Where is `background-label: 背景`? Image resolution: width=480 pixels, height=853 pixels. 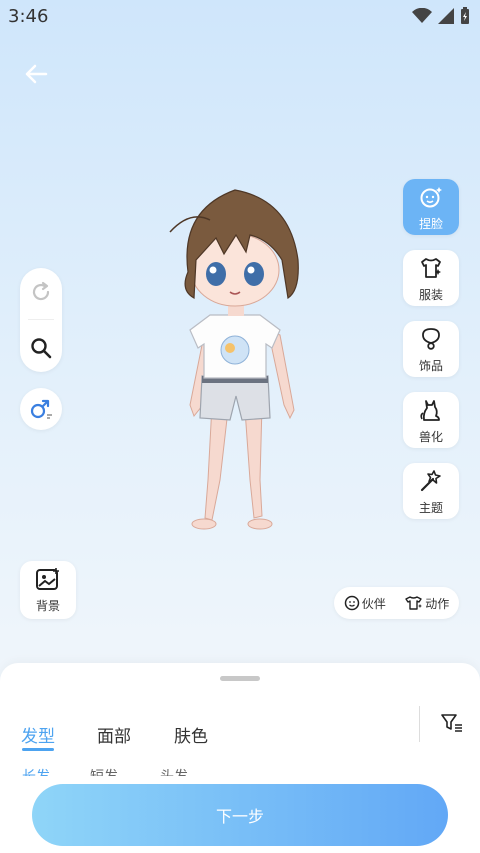
background-label: 背景 is located at coordinates (47, 606).